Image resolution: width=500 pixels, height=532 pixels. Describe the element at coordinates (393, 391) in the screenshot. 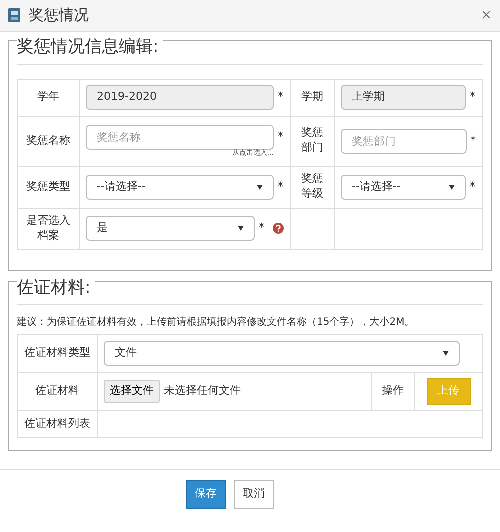

I see `column-label: 操作` at that location.